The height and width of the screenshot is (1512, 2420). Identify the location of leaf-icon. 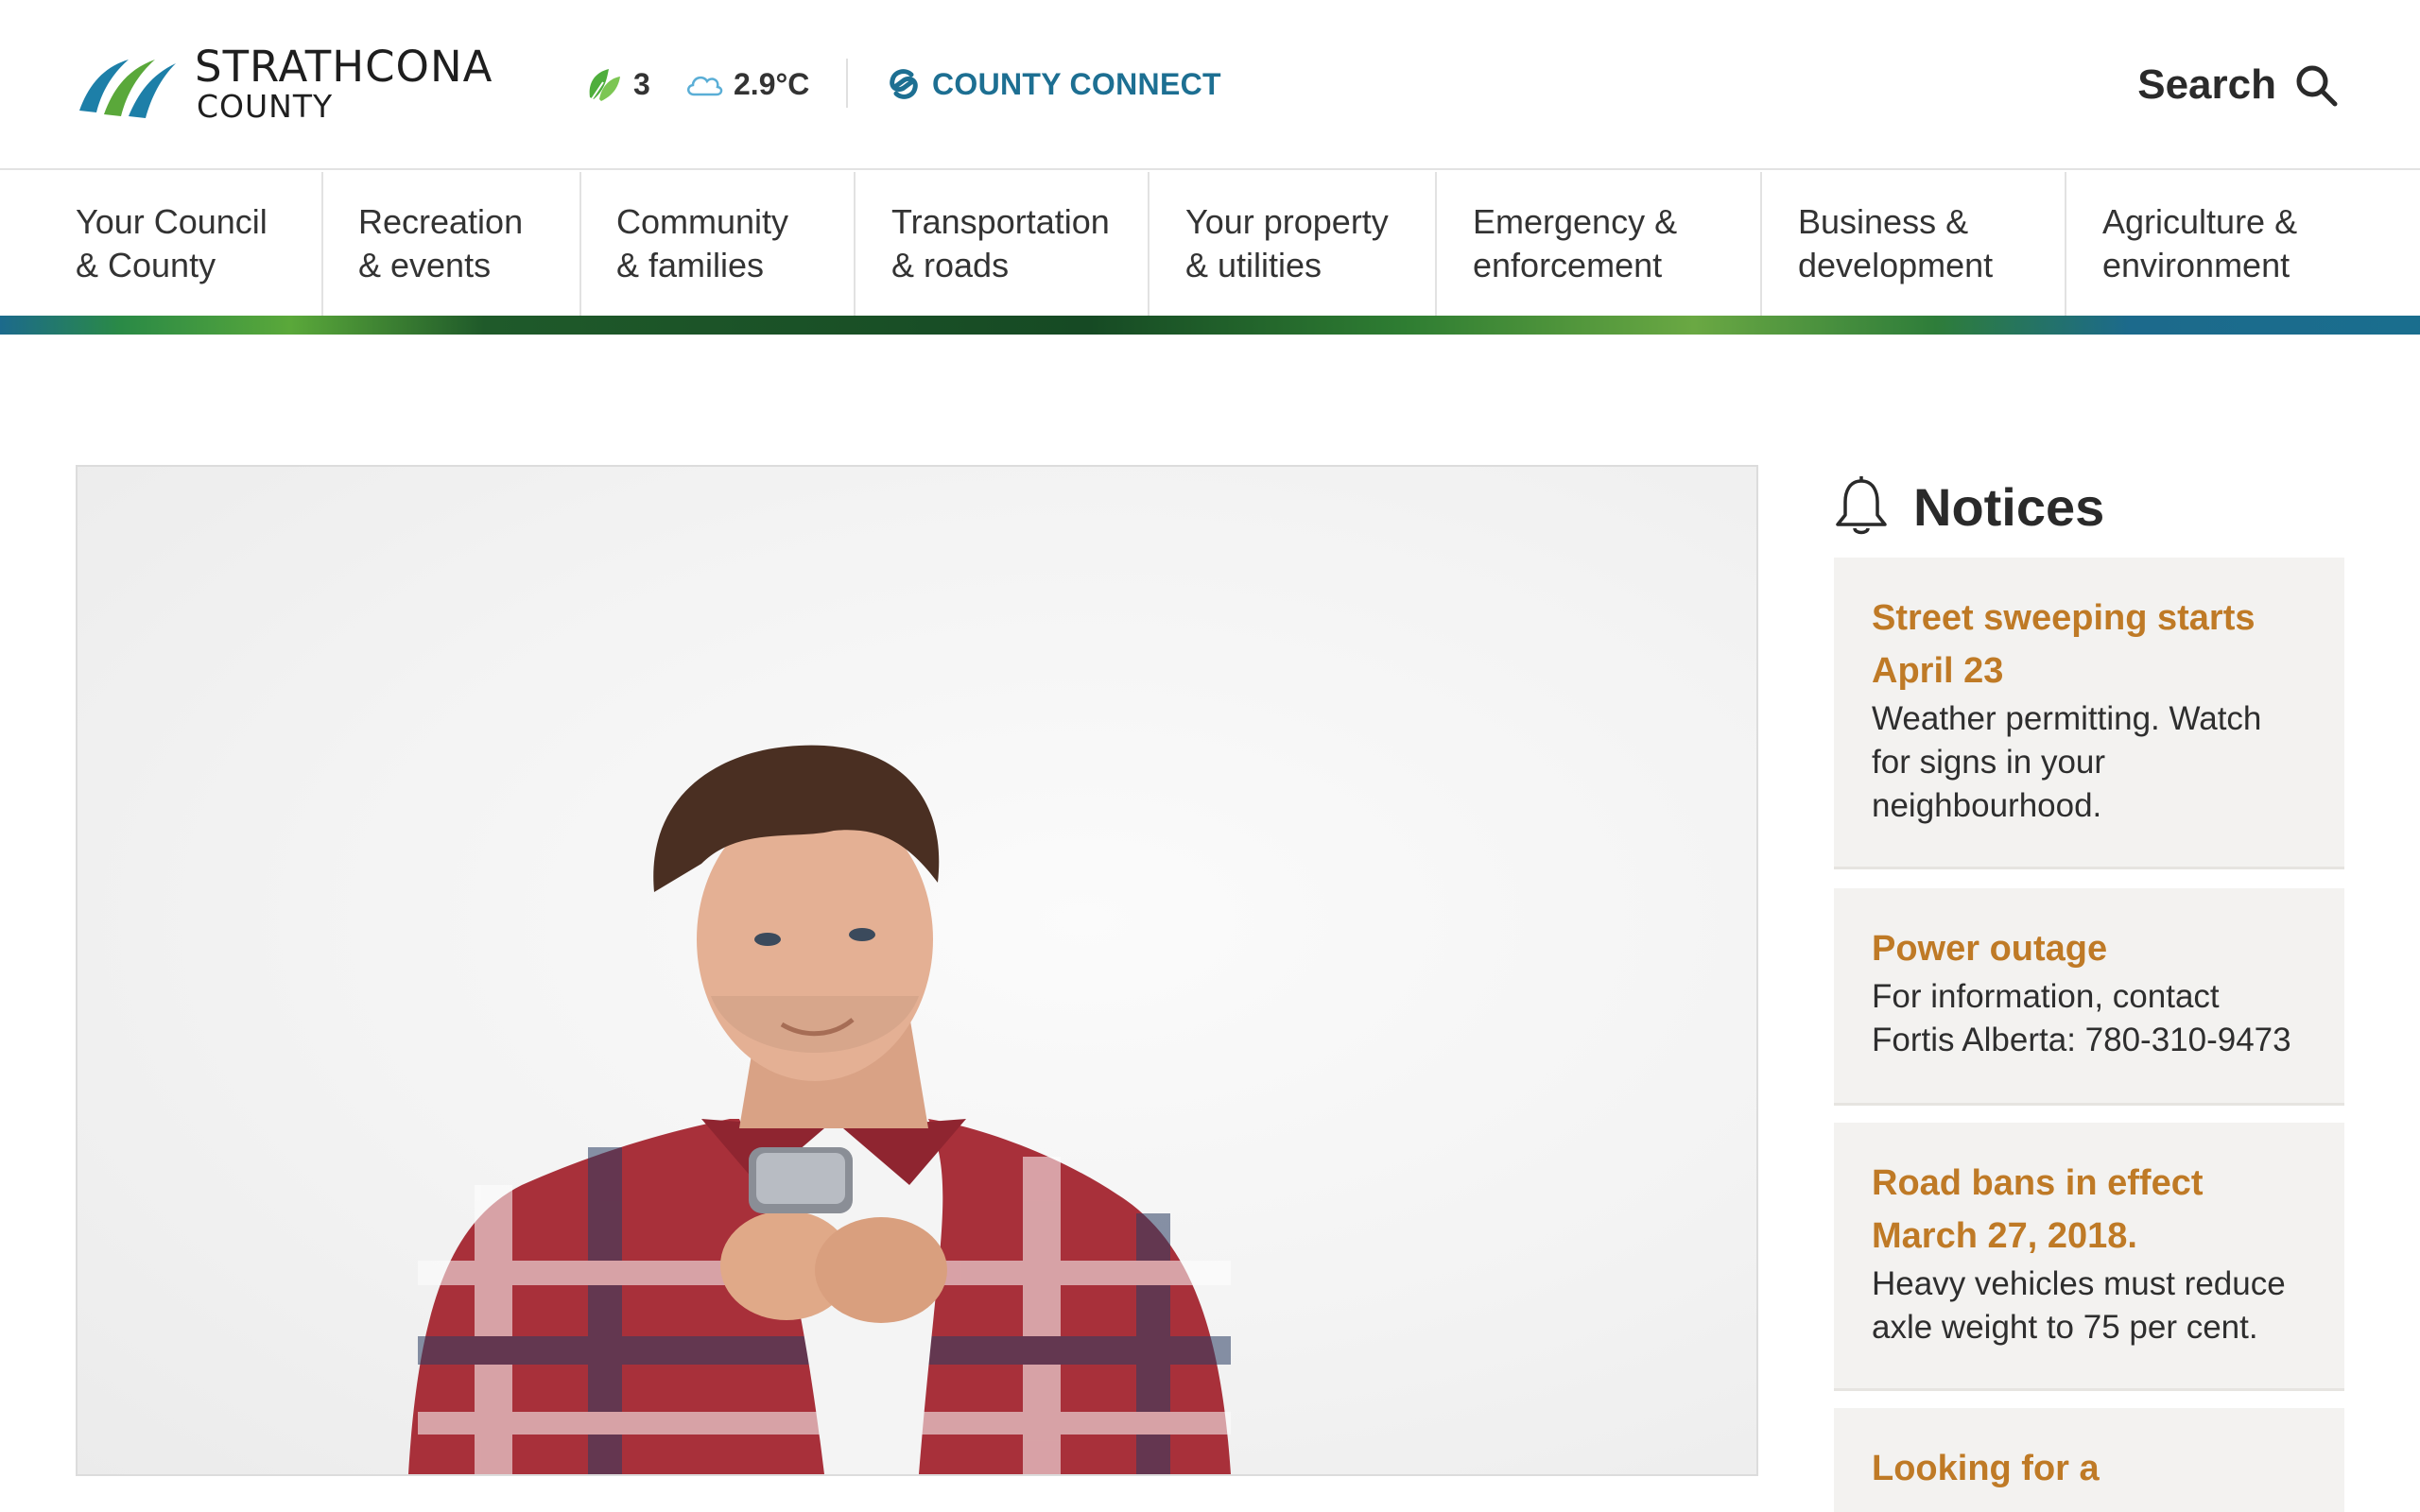
(604, 85).